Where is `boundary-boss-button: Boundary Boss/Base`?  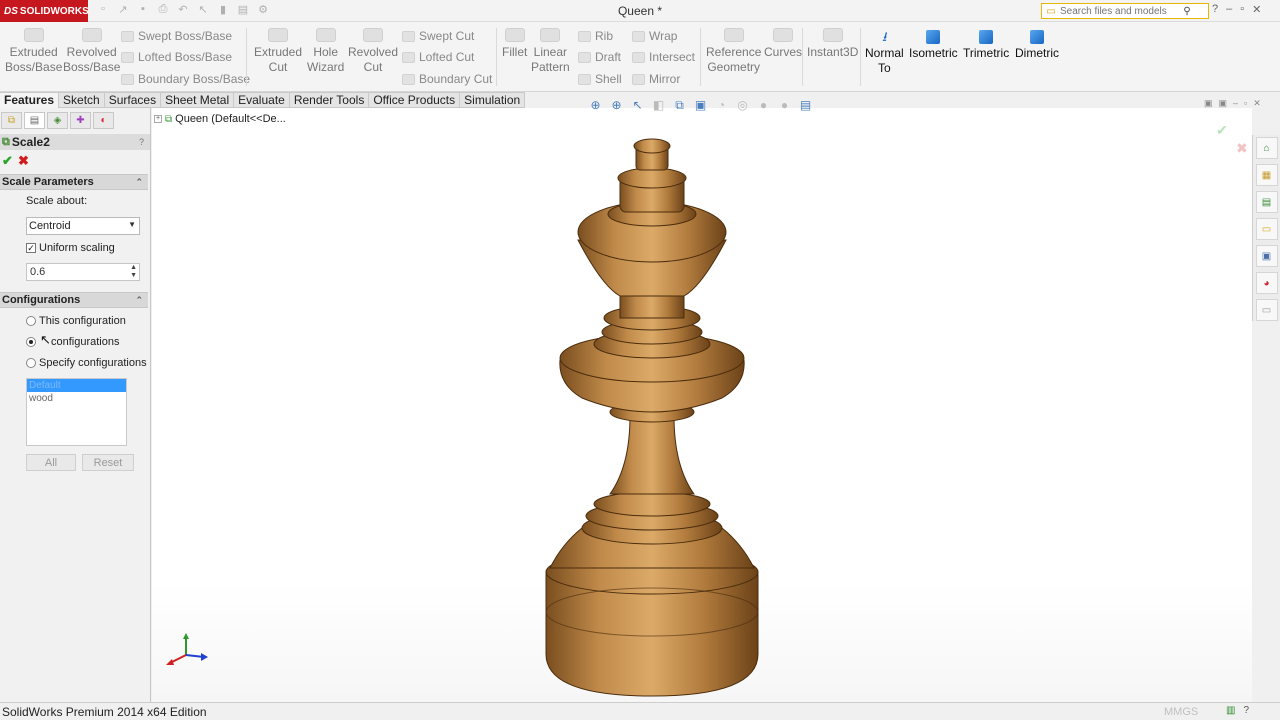
boundary-boss-button: Boundary Boss/Base is located at coordinates (185, 79).